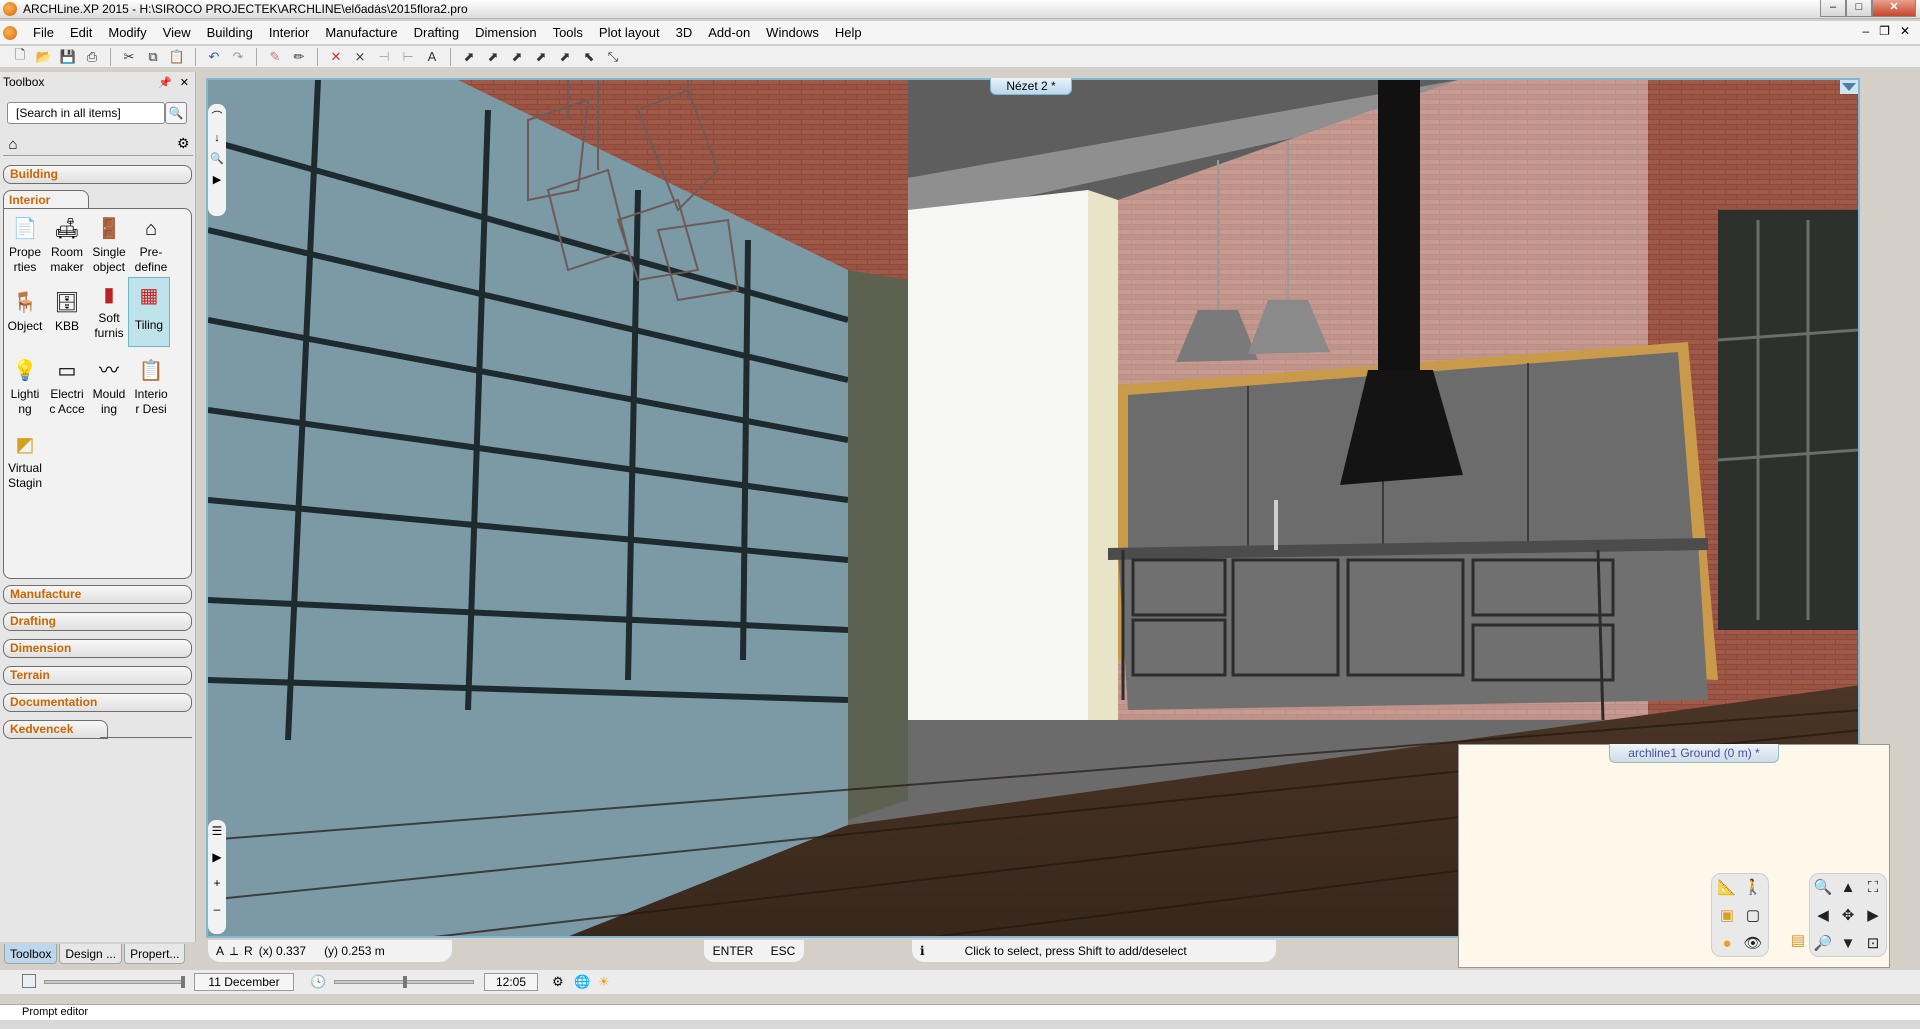 This screenshot has height=1029, width=1920. I want to click on trim-icon: ⨯, so click(360, 57).